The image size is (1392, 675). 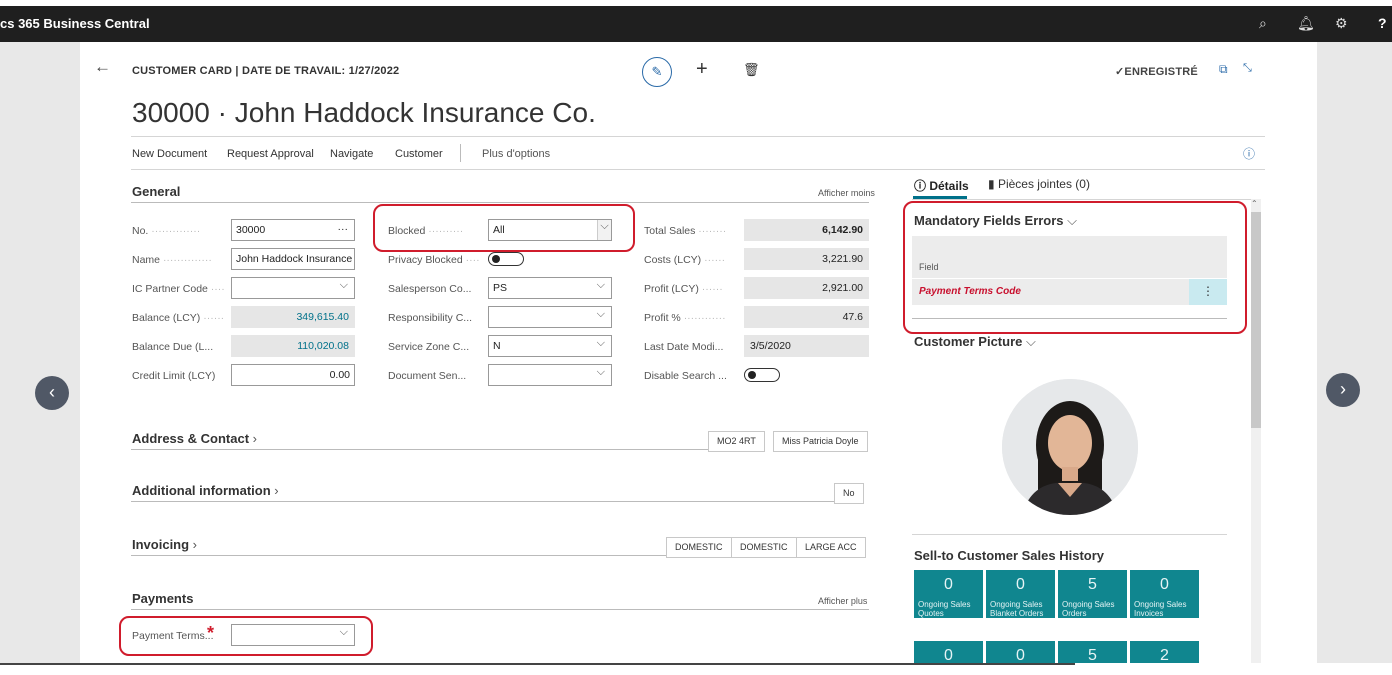 I want to click on chevron-right-icon: ›, so click(x=1343, y=390).